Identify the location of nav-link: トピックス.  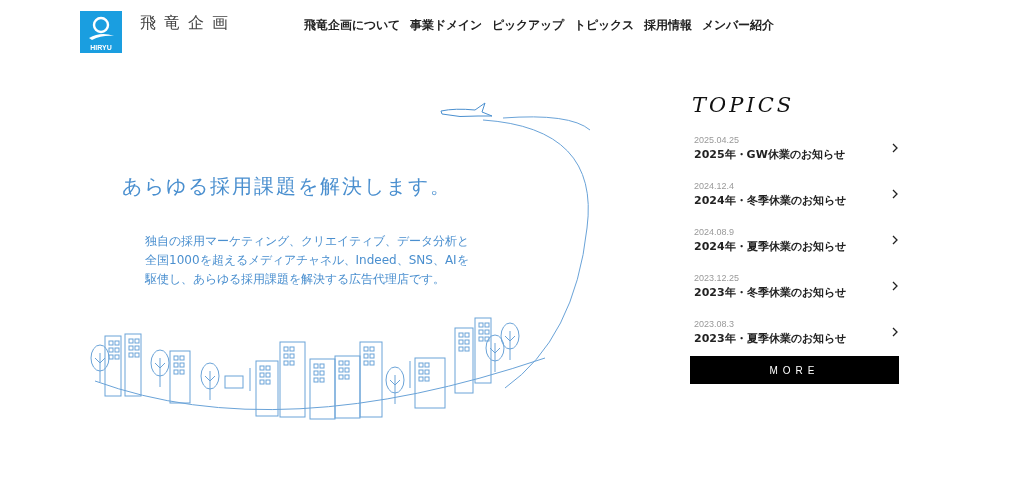
(604, 25).